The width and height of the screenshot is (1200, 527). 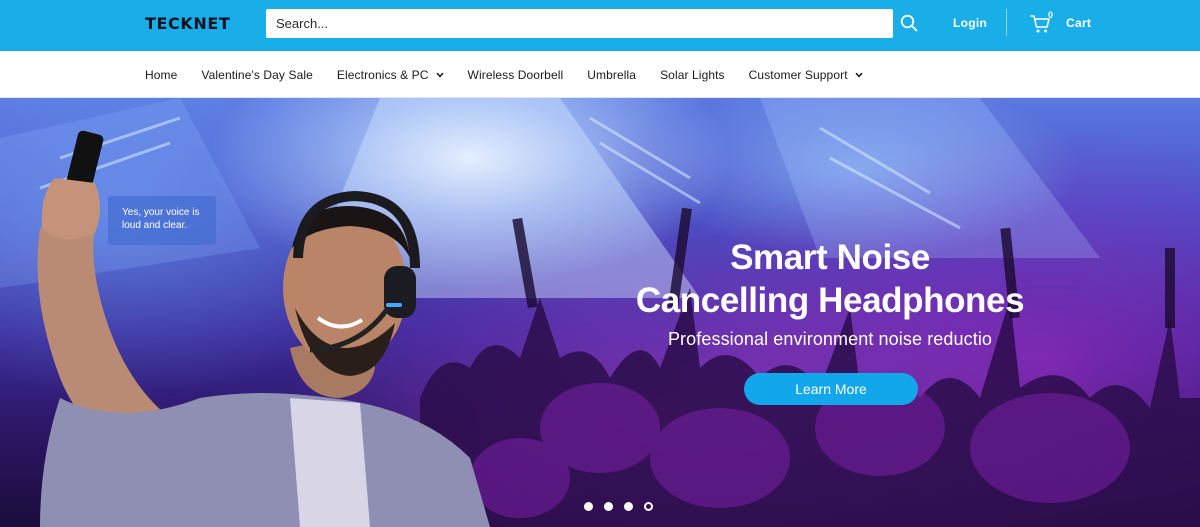 I want to click on nav-item-home: Home, so click(x=161, y=75).